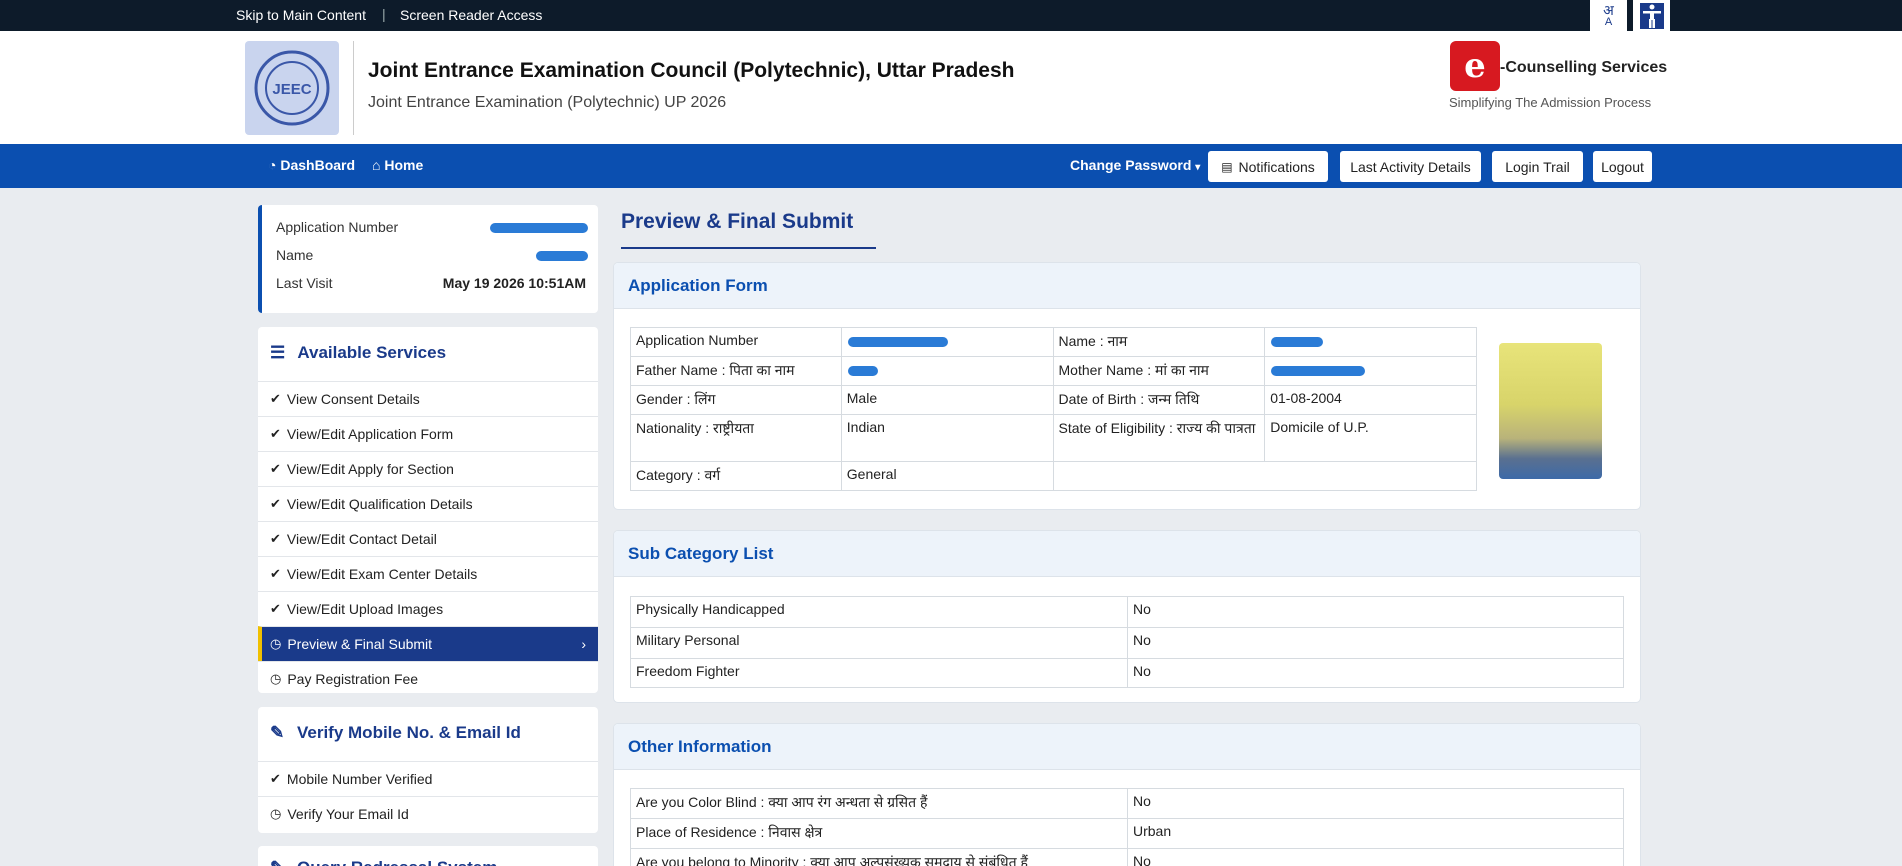 The image size is (1902, 866). Describe the element at coordinates (1537, 166) in the screenshot. I see `login-trail-button: Login Trail` at that location.